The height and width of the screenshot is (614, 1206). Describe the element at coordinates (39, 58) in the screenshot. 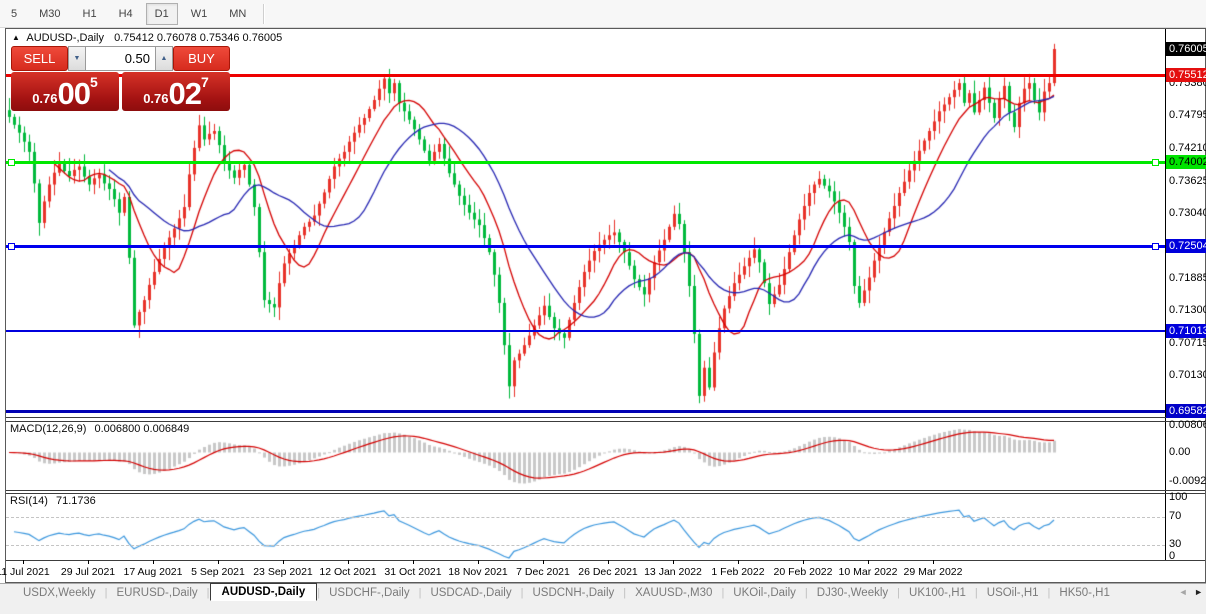

I see `sell-button: SELL` at that location.